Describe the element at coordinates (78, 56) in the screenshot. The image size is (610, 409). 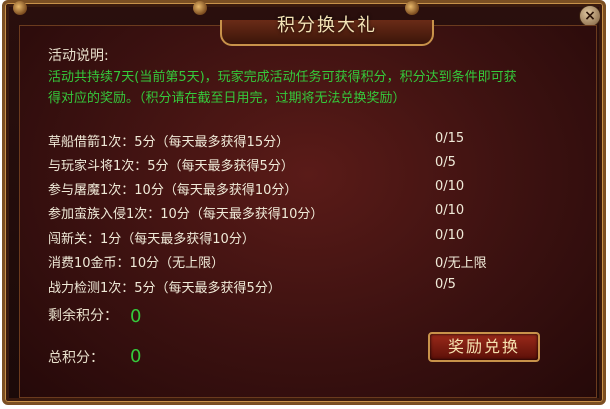
I see `description-heading: 活动说明:` at that location.